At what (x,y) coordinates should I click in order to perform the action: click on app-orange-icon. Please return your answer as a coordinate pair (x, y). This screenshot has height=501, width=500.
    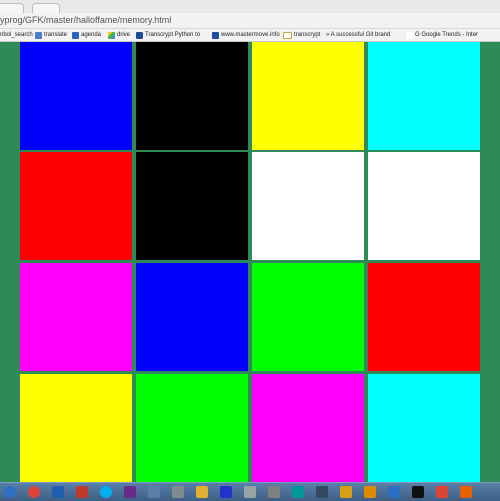
    Looking at the image, I should click on (370, 492).